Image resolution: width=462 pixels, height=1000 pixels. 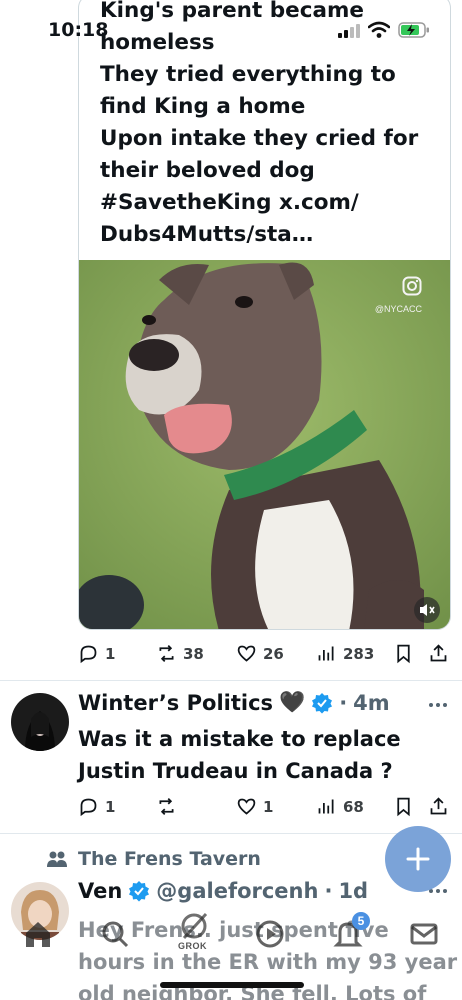 What do you see at coordinates (78, 30) in the screenshot?
I see `status-time: 10:18` at bounding box center [78, 30].